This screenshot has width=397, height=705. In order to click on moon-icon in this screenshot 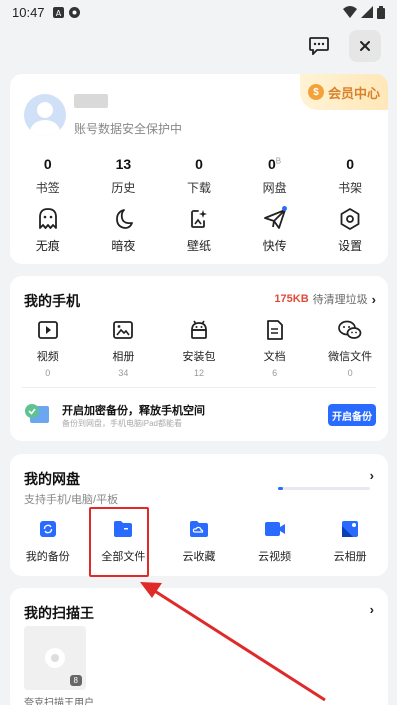, I will do `click(125, 219)`.